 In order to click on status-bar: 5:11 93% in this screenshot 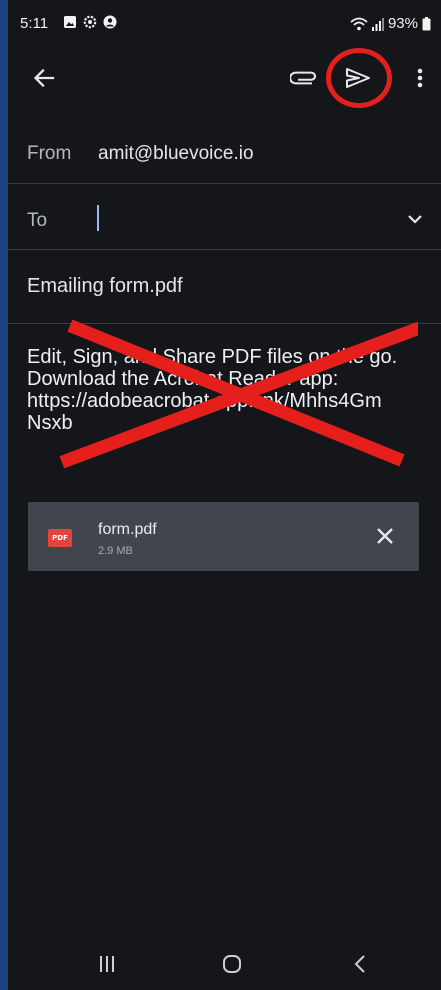, I will do `click(224, 21)`.